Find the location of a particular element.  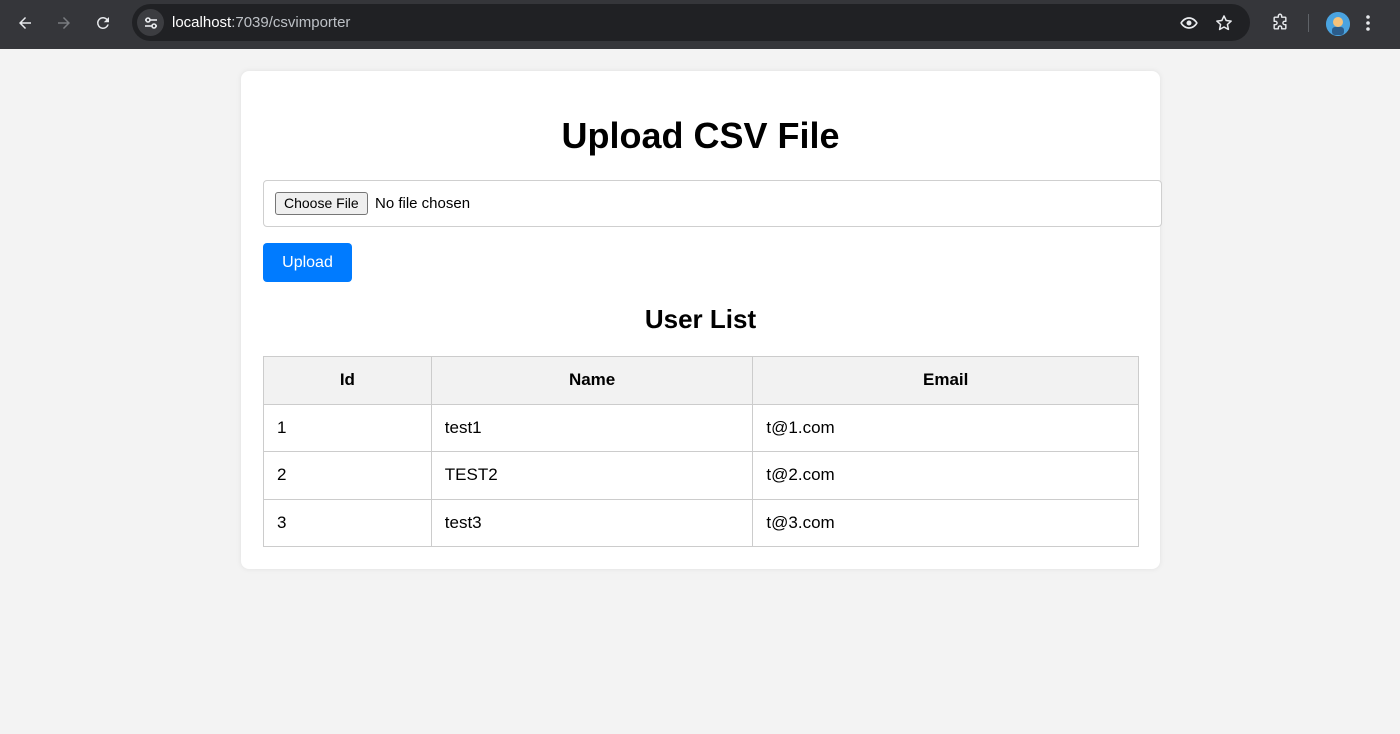

url-text: localhost:7039/csvimporter is located at coordinates (261, 22).